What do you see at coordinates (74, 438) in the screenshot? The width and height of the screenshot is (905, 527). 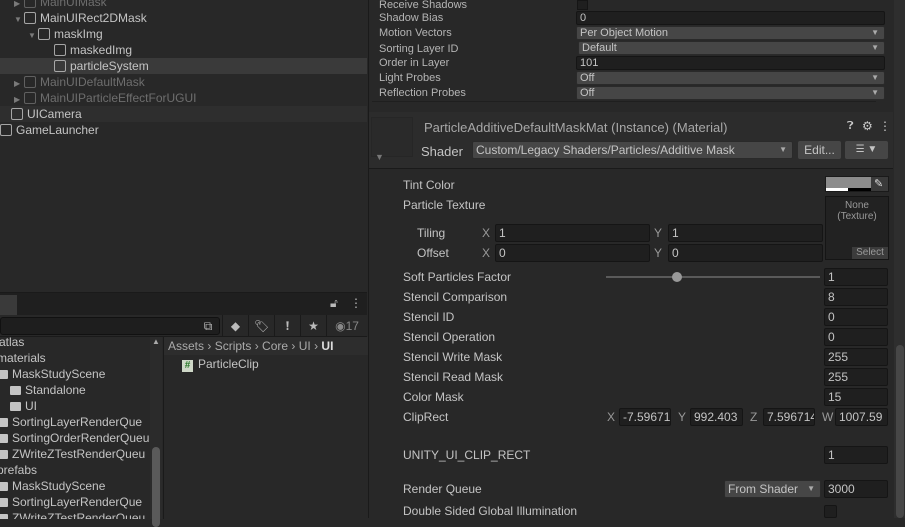 I see `folder-item: SortingOrderRenderQueu` at bounding box center [74, 438].